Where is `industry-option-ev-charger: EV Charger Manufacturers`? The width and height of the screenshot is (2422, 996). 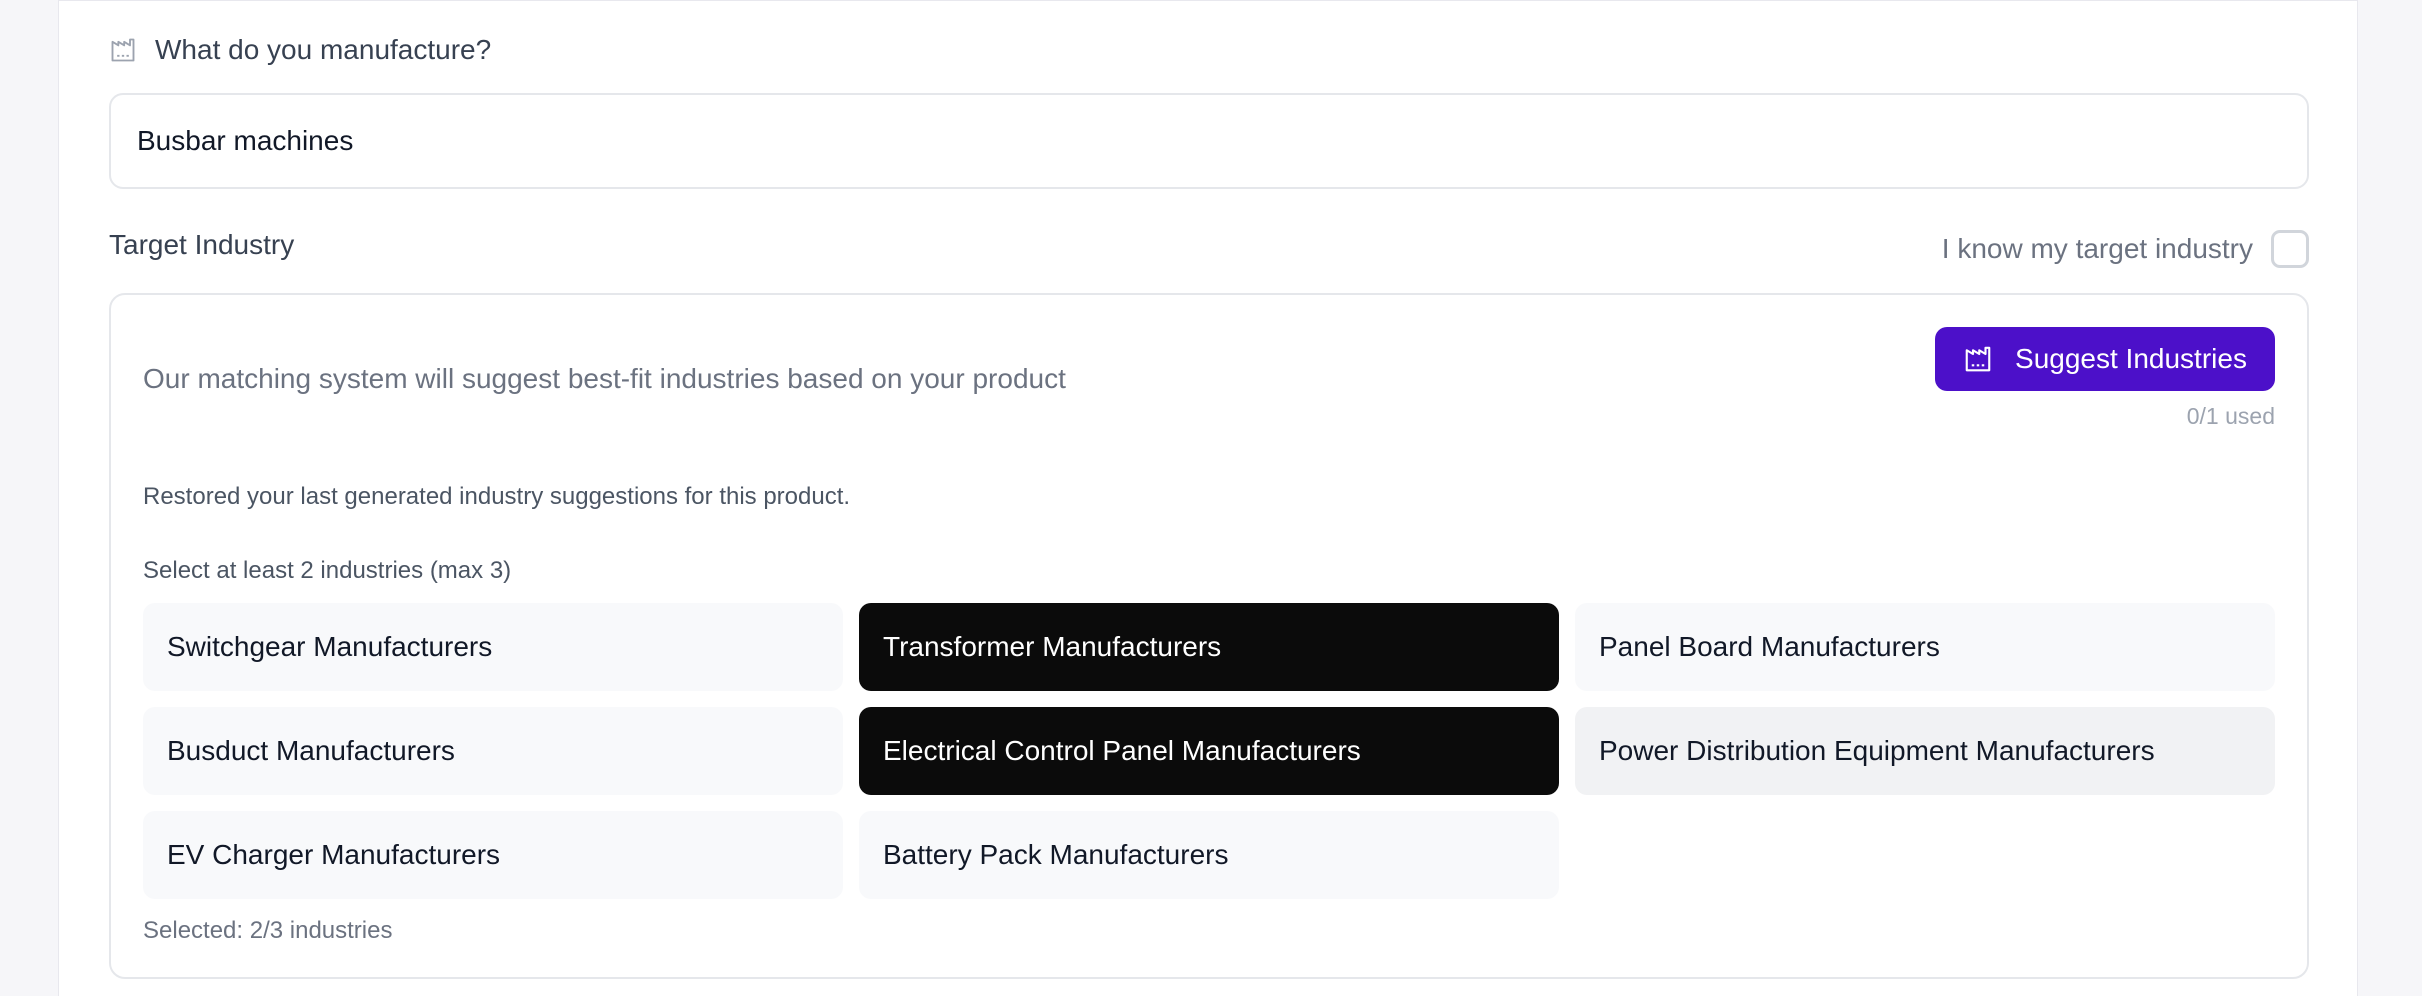 industry-option-ev-charger: EV Charger Manufacturers is located at coordinates (493, 855).